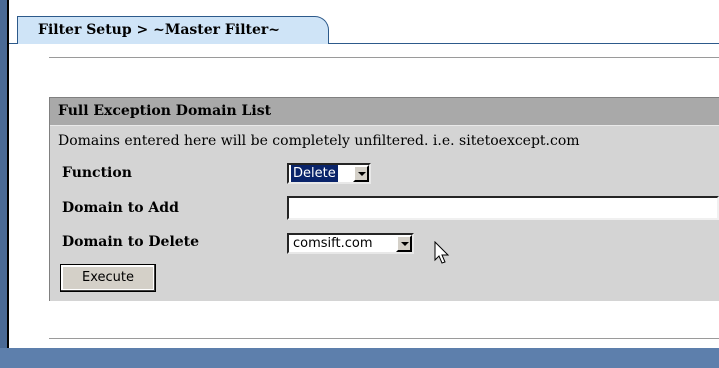 This screenshot has width=719, height=368. Describe the element at coordinates (131, 242) in the screenshot. I see `domain-to-delete-label: Domain to Delete` at that location.